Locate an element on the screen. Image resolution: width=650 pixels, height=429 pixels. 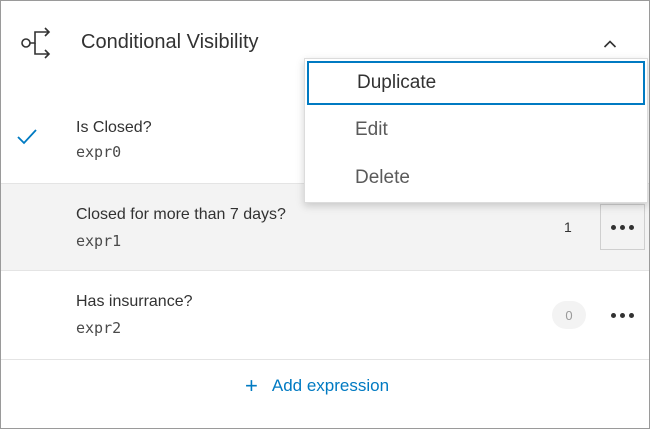
collapse-button is located at coordinates (610, 44).